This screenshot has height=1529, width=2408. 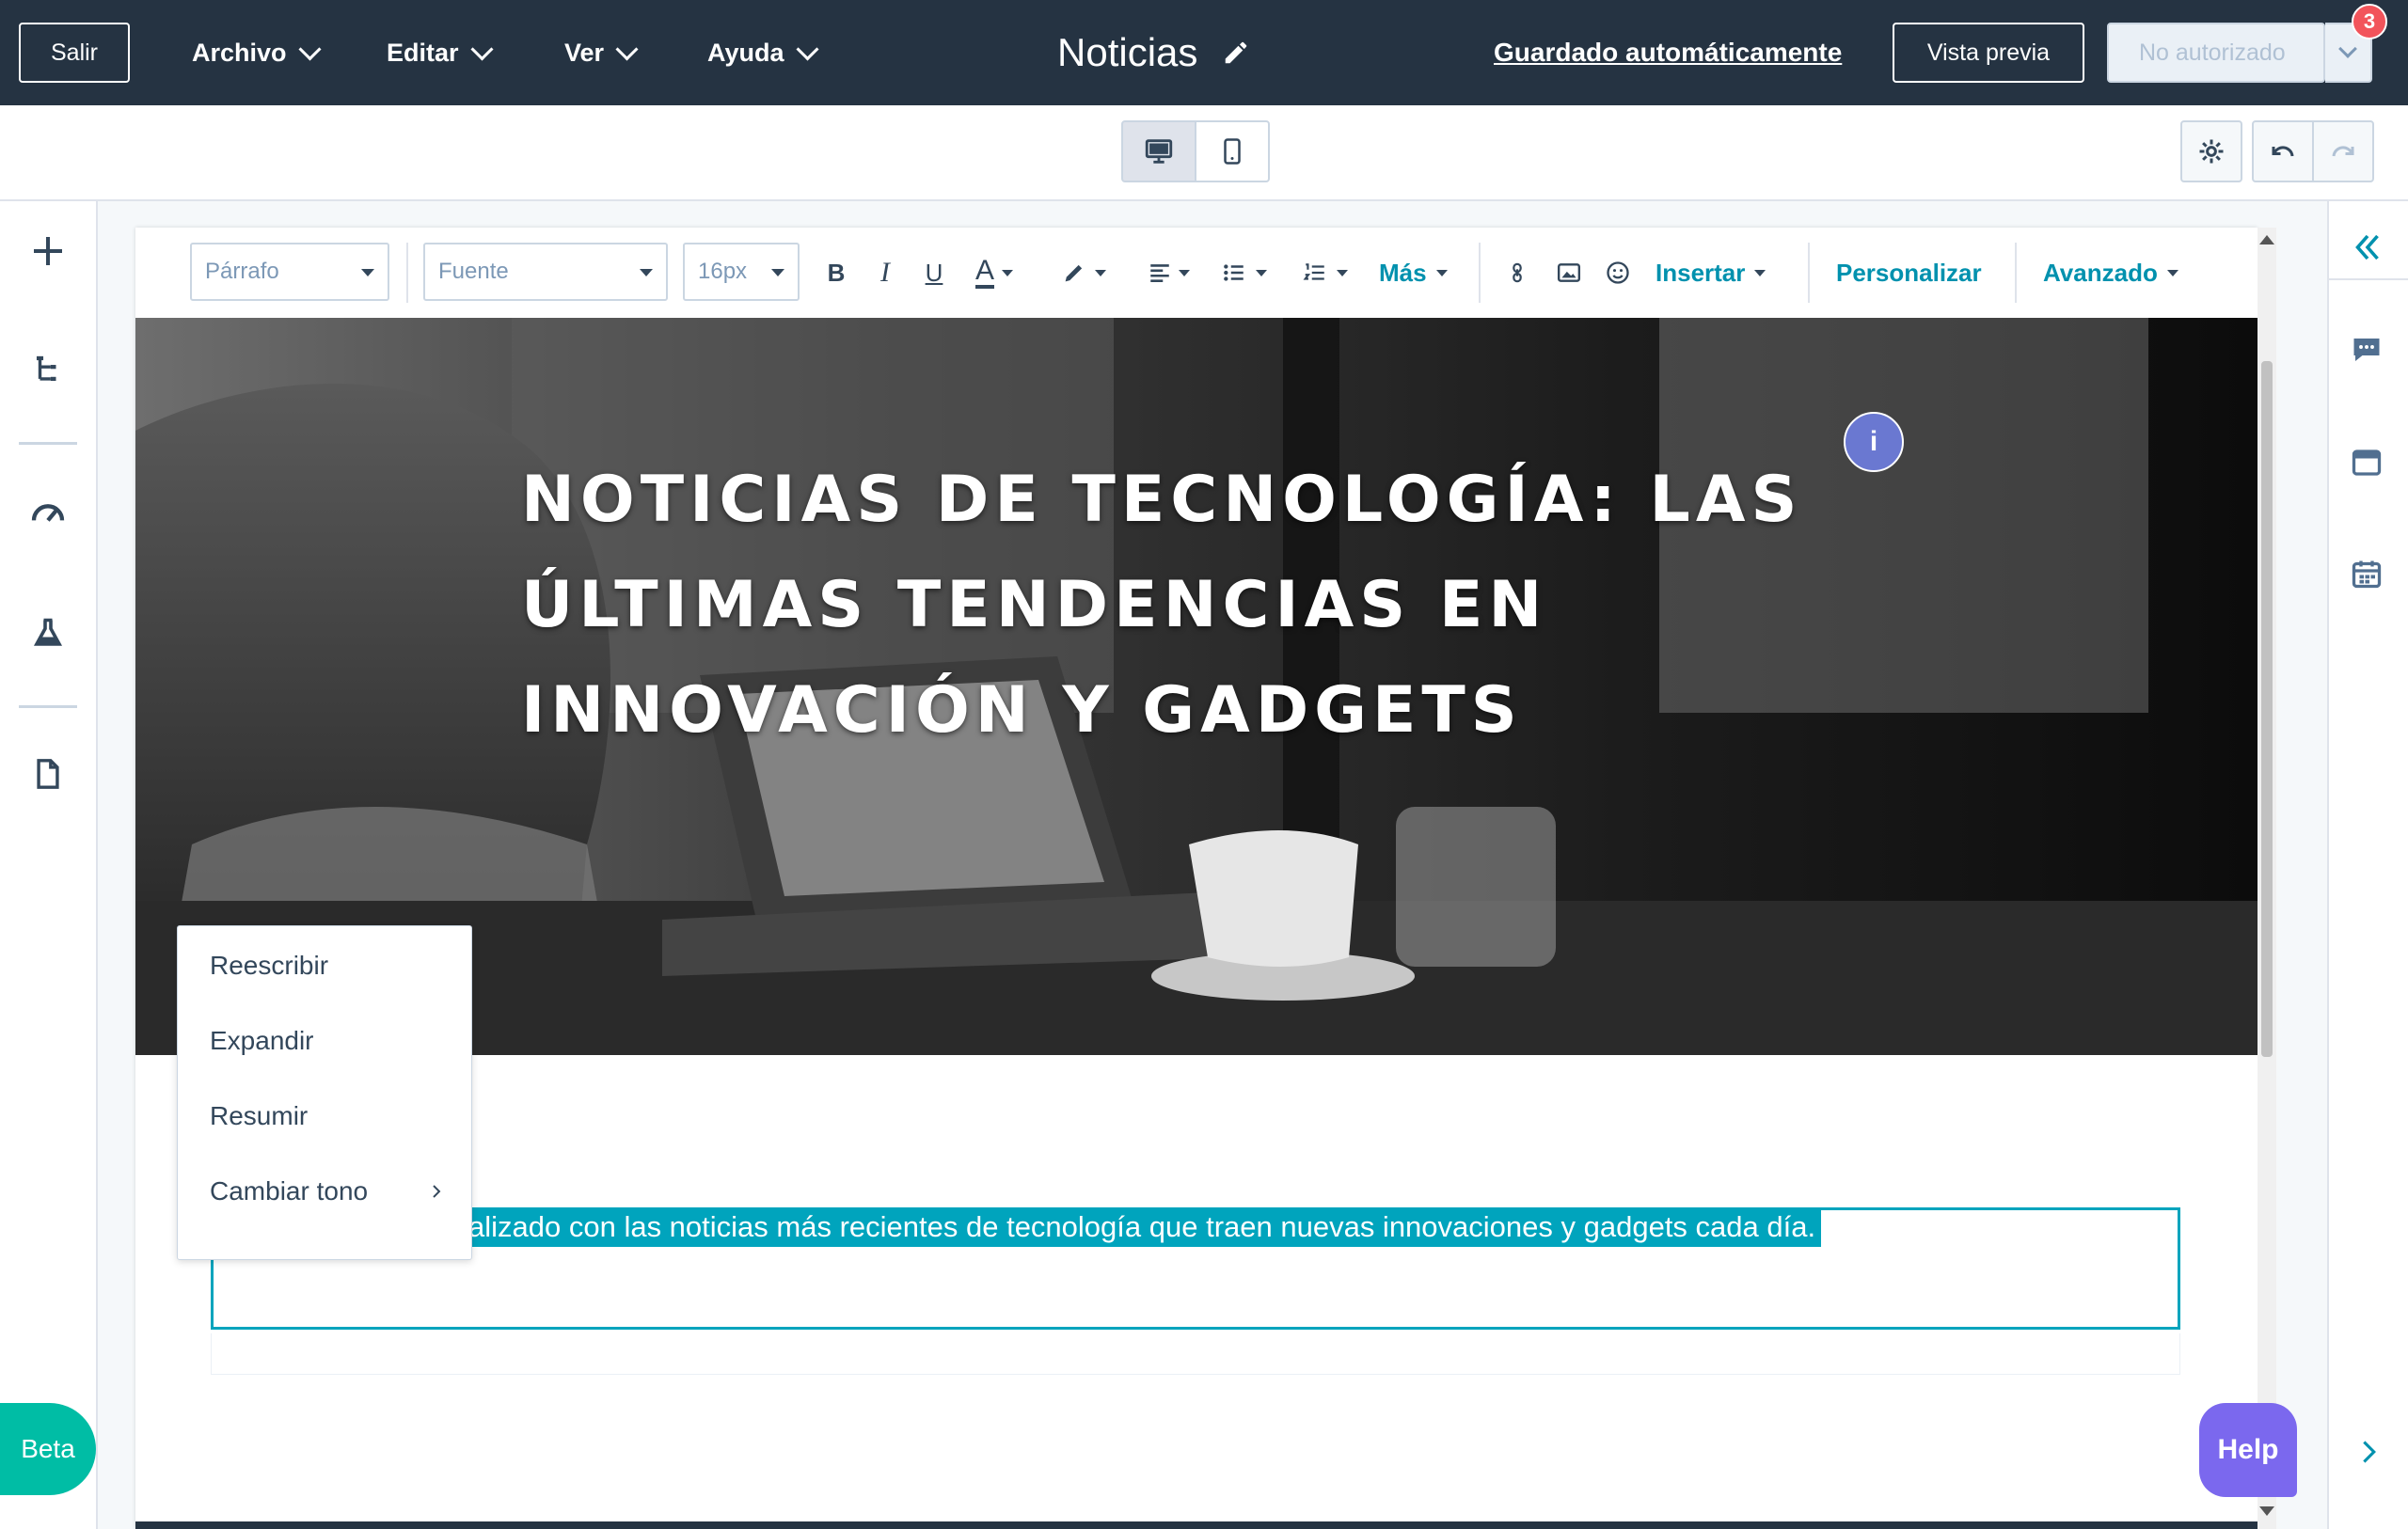 I want to click on help-button: Help, so click(x=2248, y=1450).